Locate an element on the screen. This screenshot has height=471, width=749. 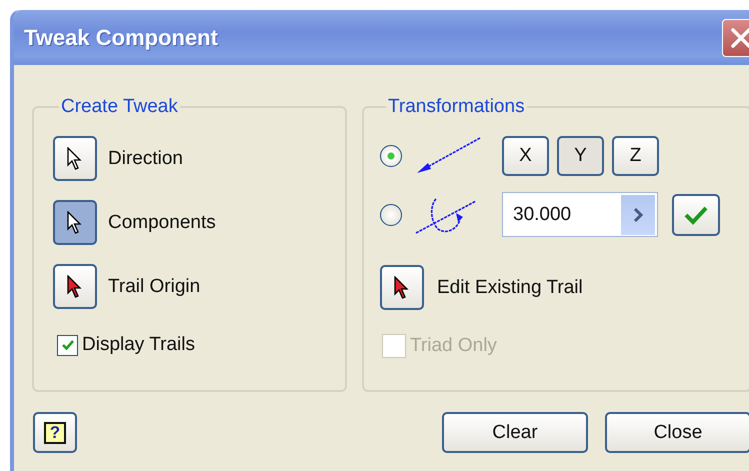
apply-button is located at coordinates (696, 215).